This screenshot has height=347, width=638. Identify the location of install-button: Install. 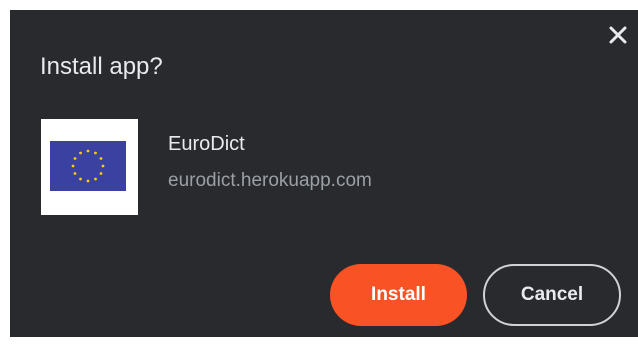
(398, 295).